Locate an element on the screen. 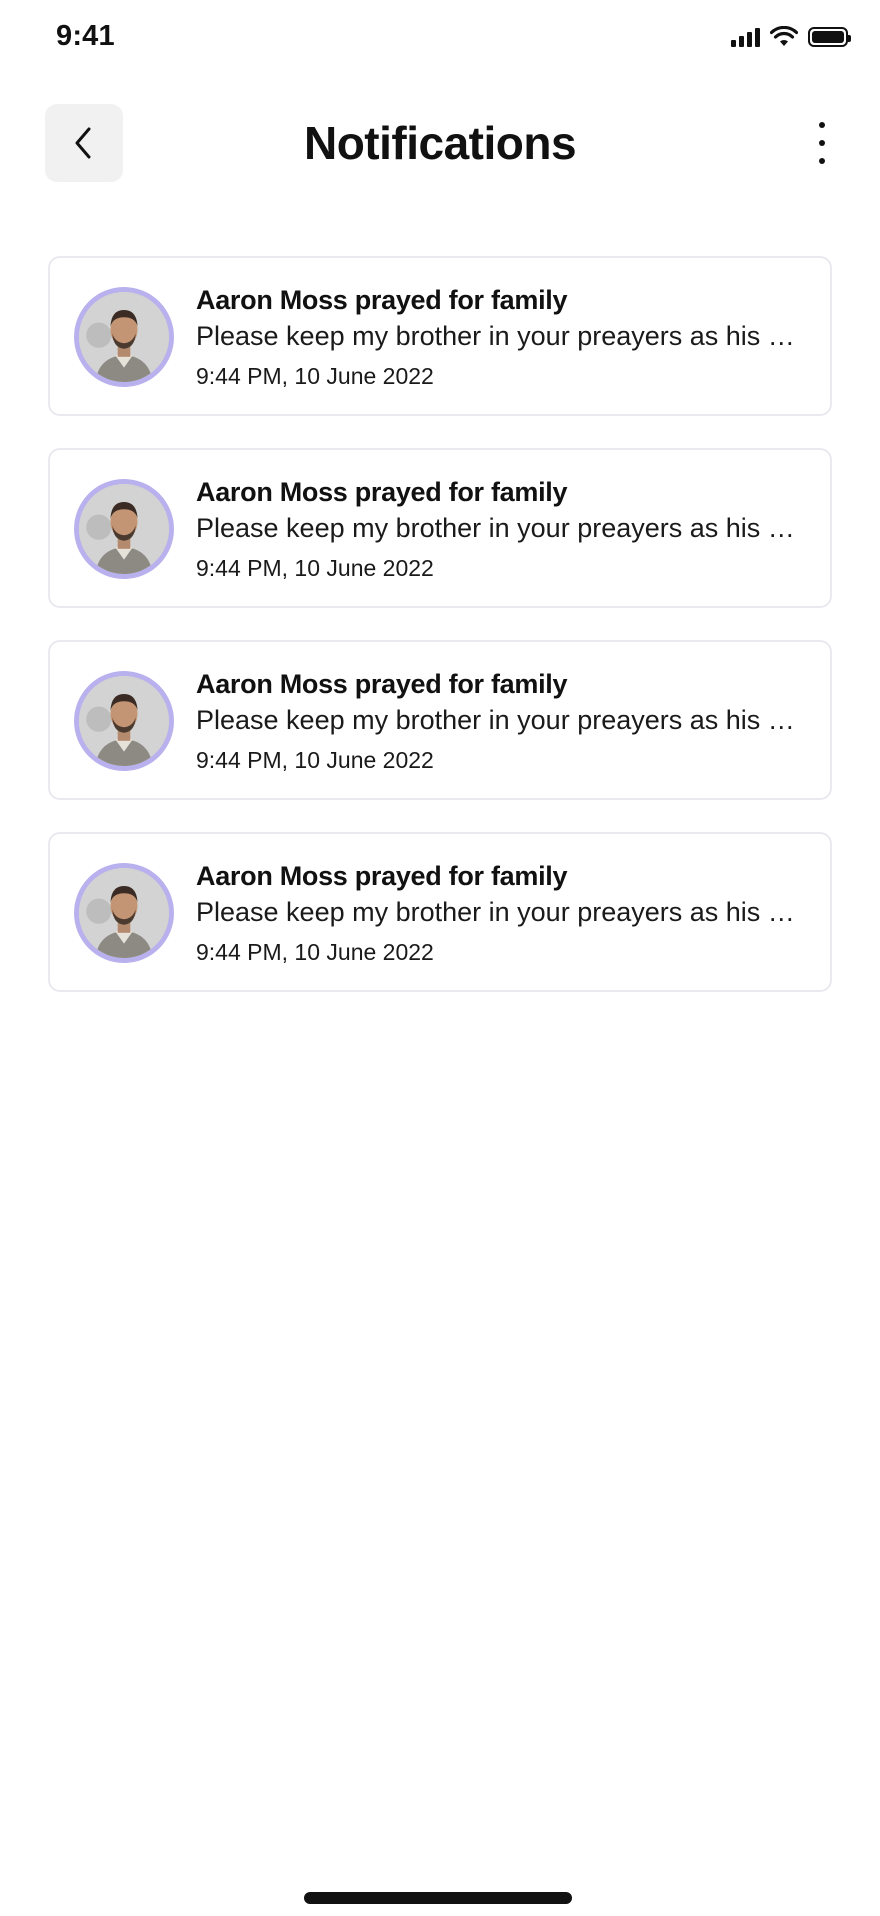  wifi-icon is located at coordinates (784, 36).